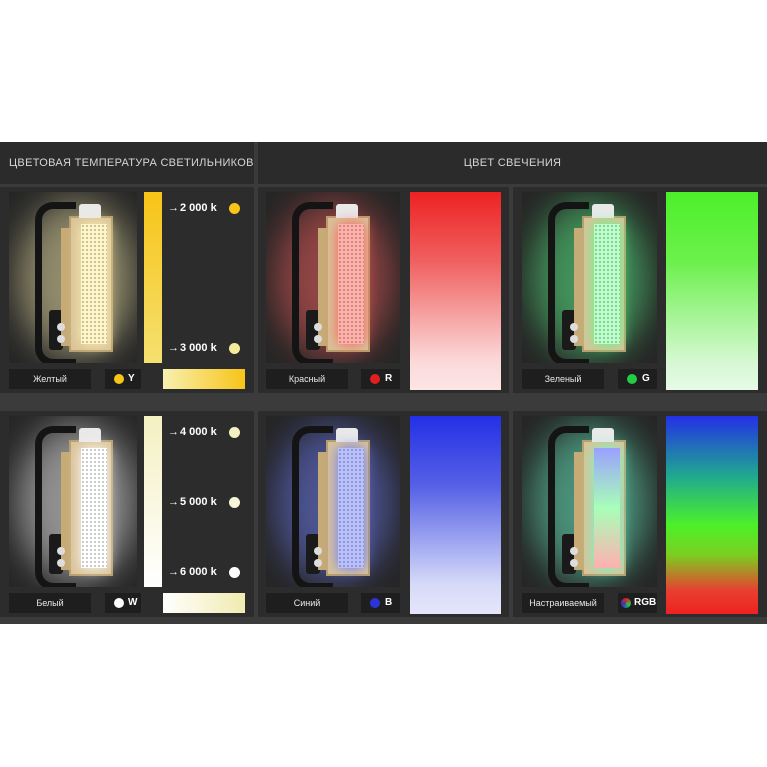  What do you see at coordinates (192, 572) in the screenshot?
I see `temp-label-6000: →6 000 k` at bounding box center [192, 572].